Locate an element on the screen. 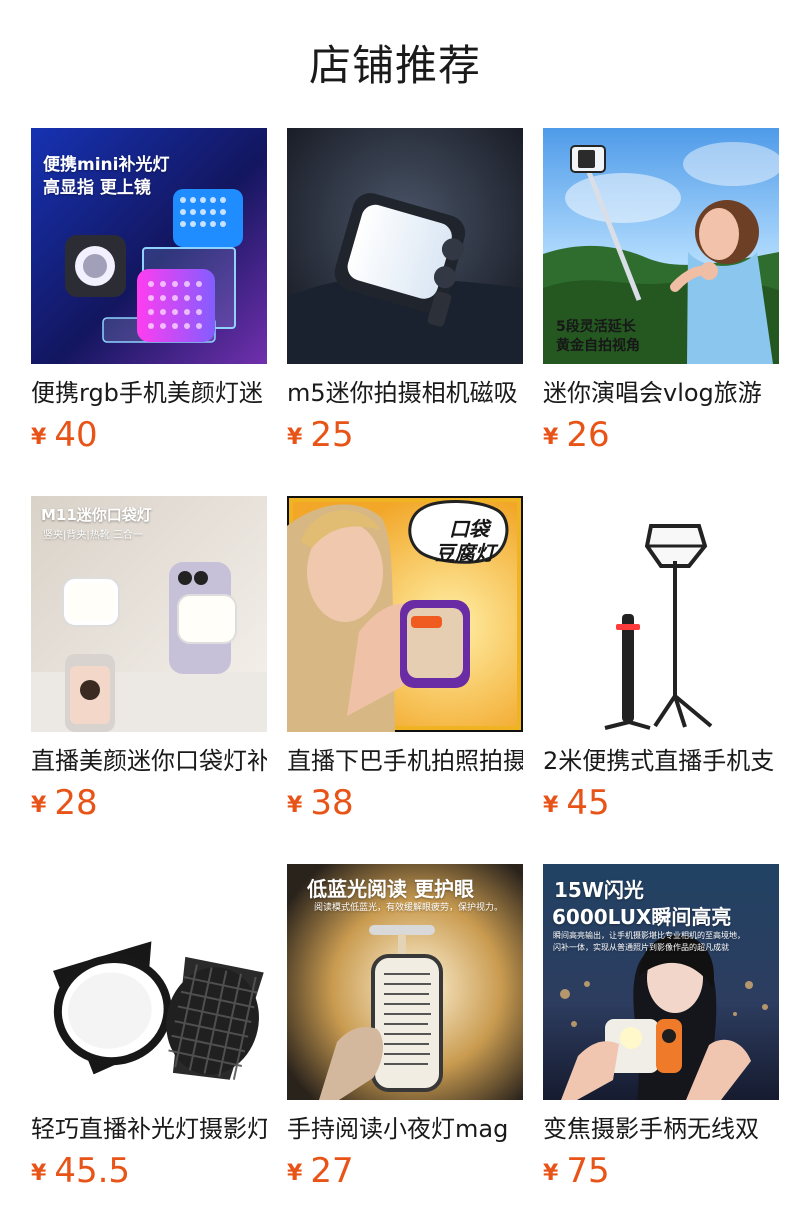 This screenshot has height=1232, width=790. tripod-stand-product-image-art is located at coordinates (661, 614).